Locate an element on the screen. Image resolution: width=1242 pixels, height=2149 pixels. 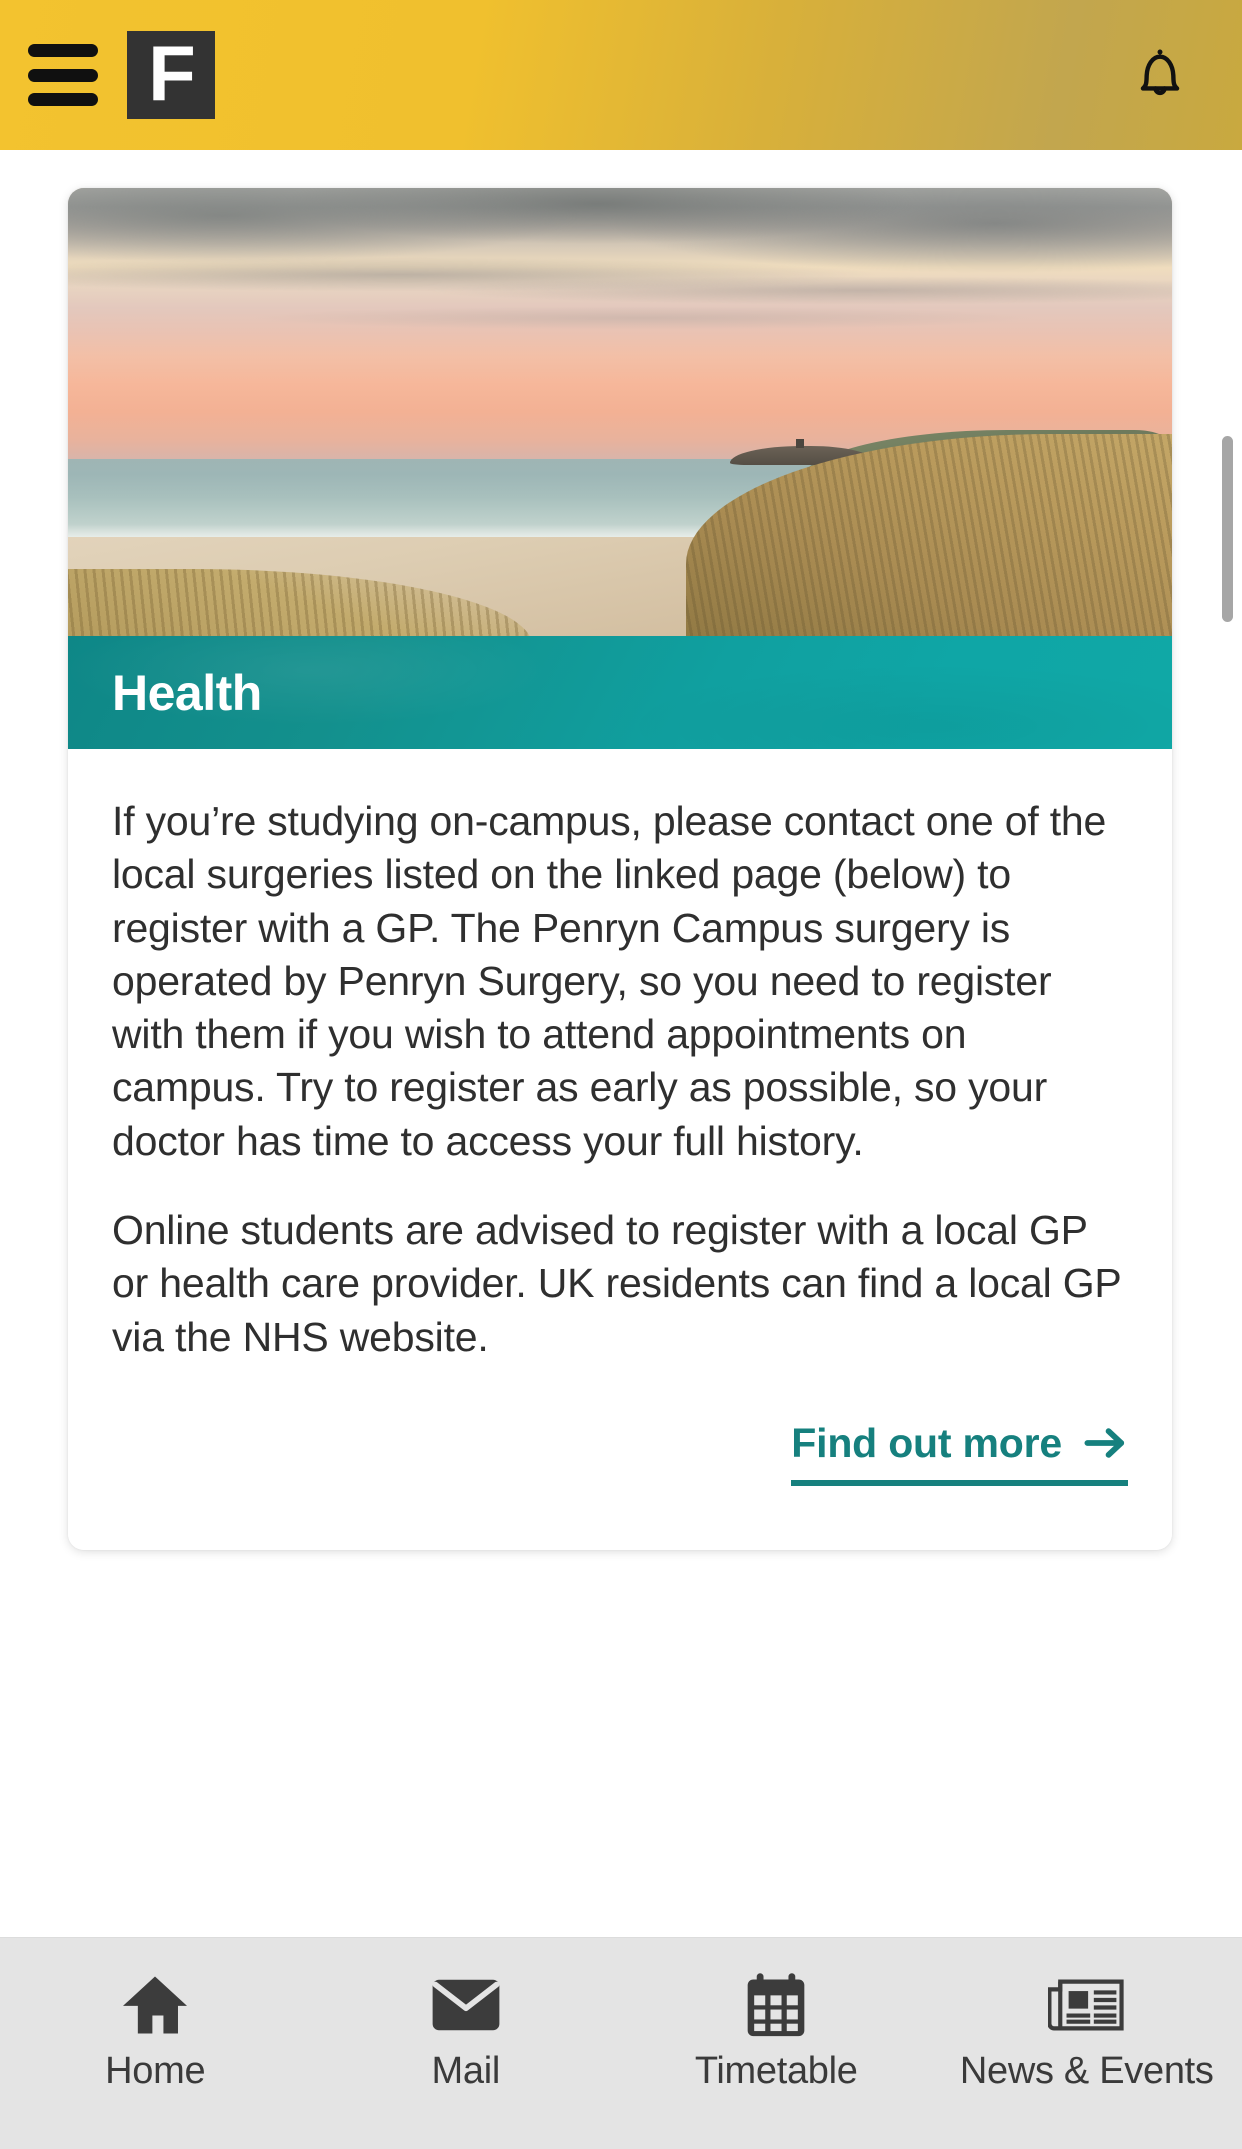
nav-item-home: Home is located at coordinates (155, 2031).